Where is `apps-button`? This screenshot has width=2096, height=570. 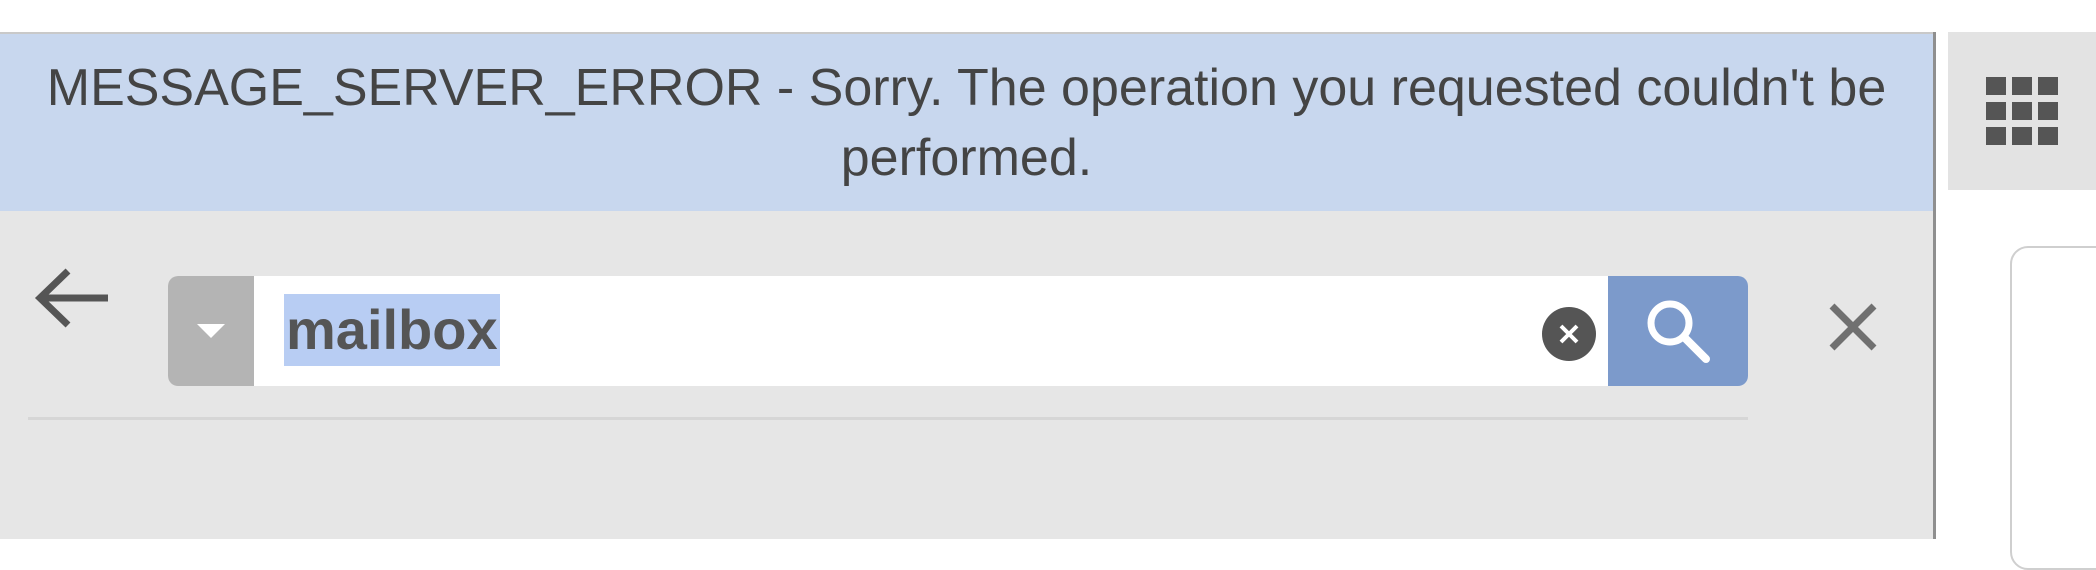
apps-button is located at coordinates (2022, 111).